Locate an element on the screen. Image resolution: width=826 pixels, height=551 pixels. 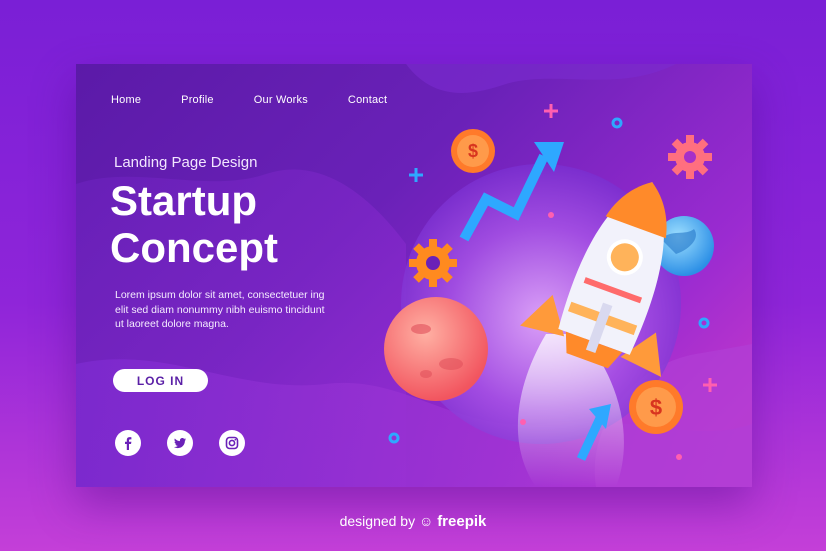
facebook-button is located at coordinates (128, 443).